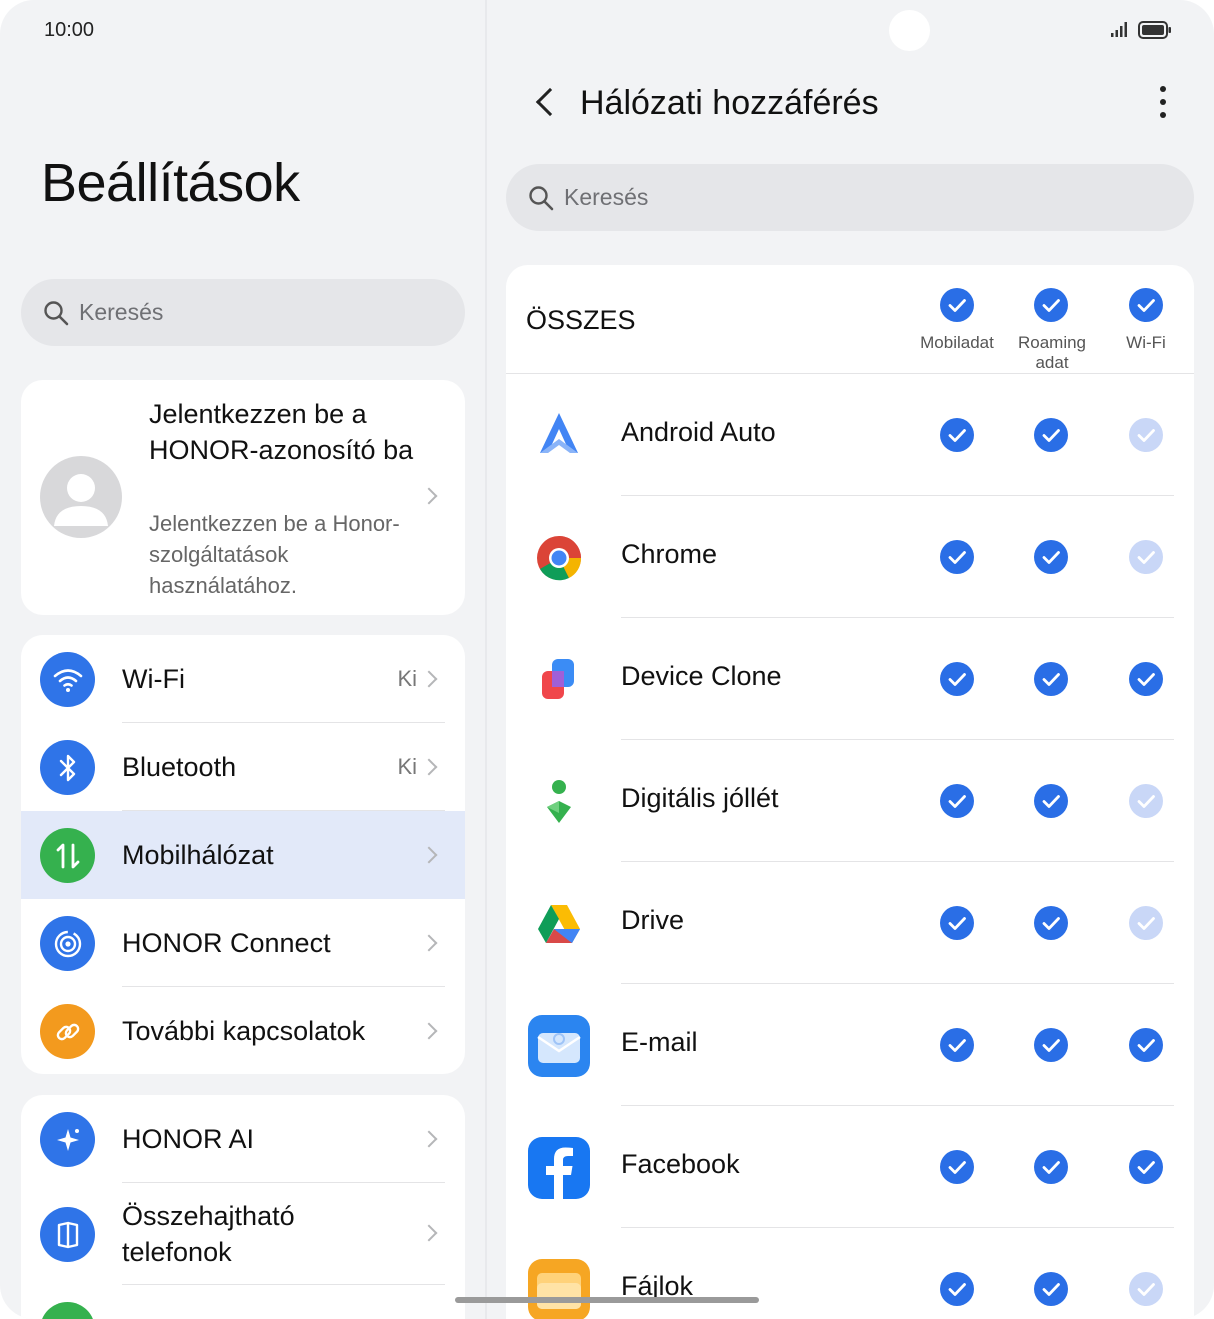 The image size is (1214, 1319). I want to click on all-mobile-data-checkbox, so click(957, 305).